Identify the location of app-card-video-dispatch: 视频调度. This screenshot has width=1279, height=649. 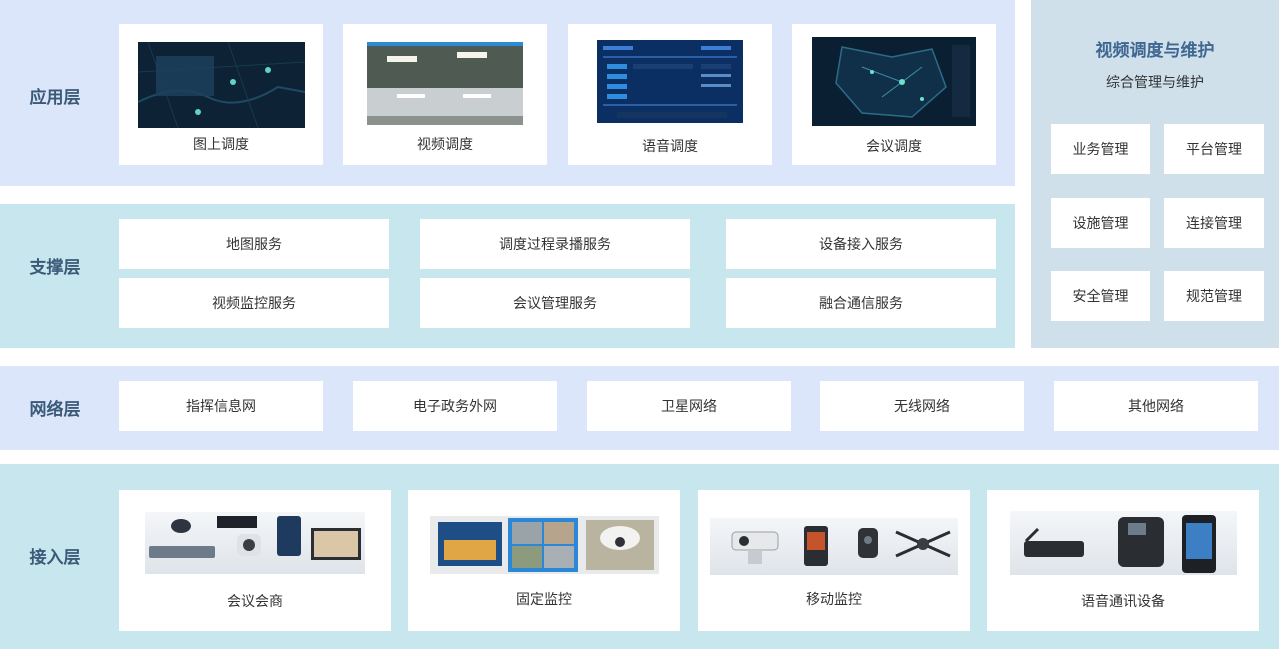
(445, 94).